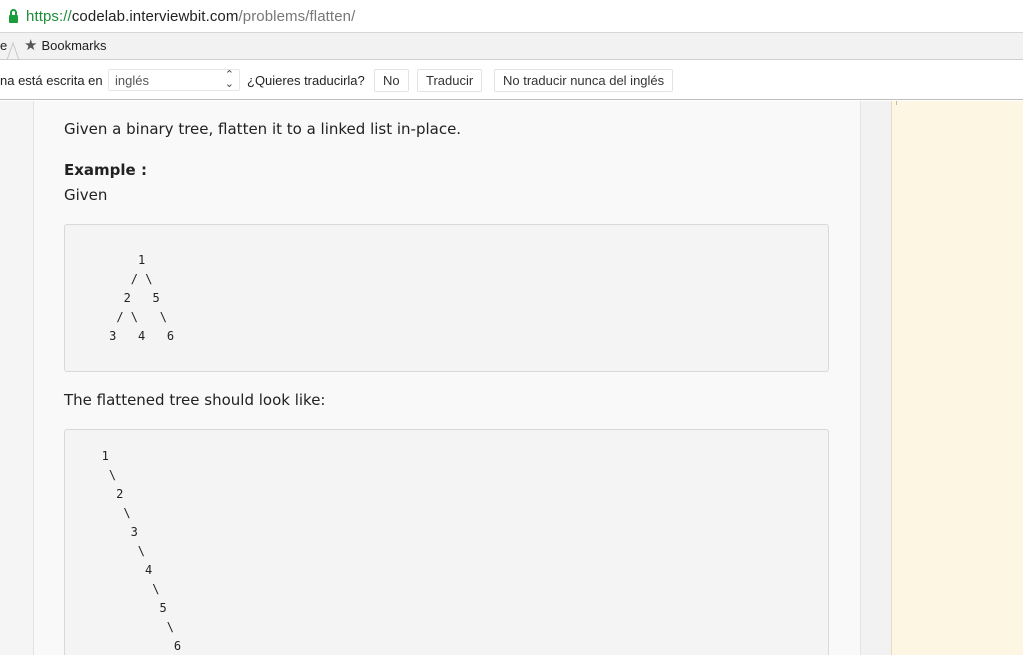 This screenshot has width=1023, height=655. What do you see at coordinates (102, 494) in the screenshot?
I see `code-line: 2` at bounding box center [102, 494].